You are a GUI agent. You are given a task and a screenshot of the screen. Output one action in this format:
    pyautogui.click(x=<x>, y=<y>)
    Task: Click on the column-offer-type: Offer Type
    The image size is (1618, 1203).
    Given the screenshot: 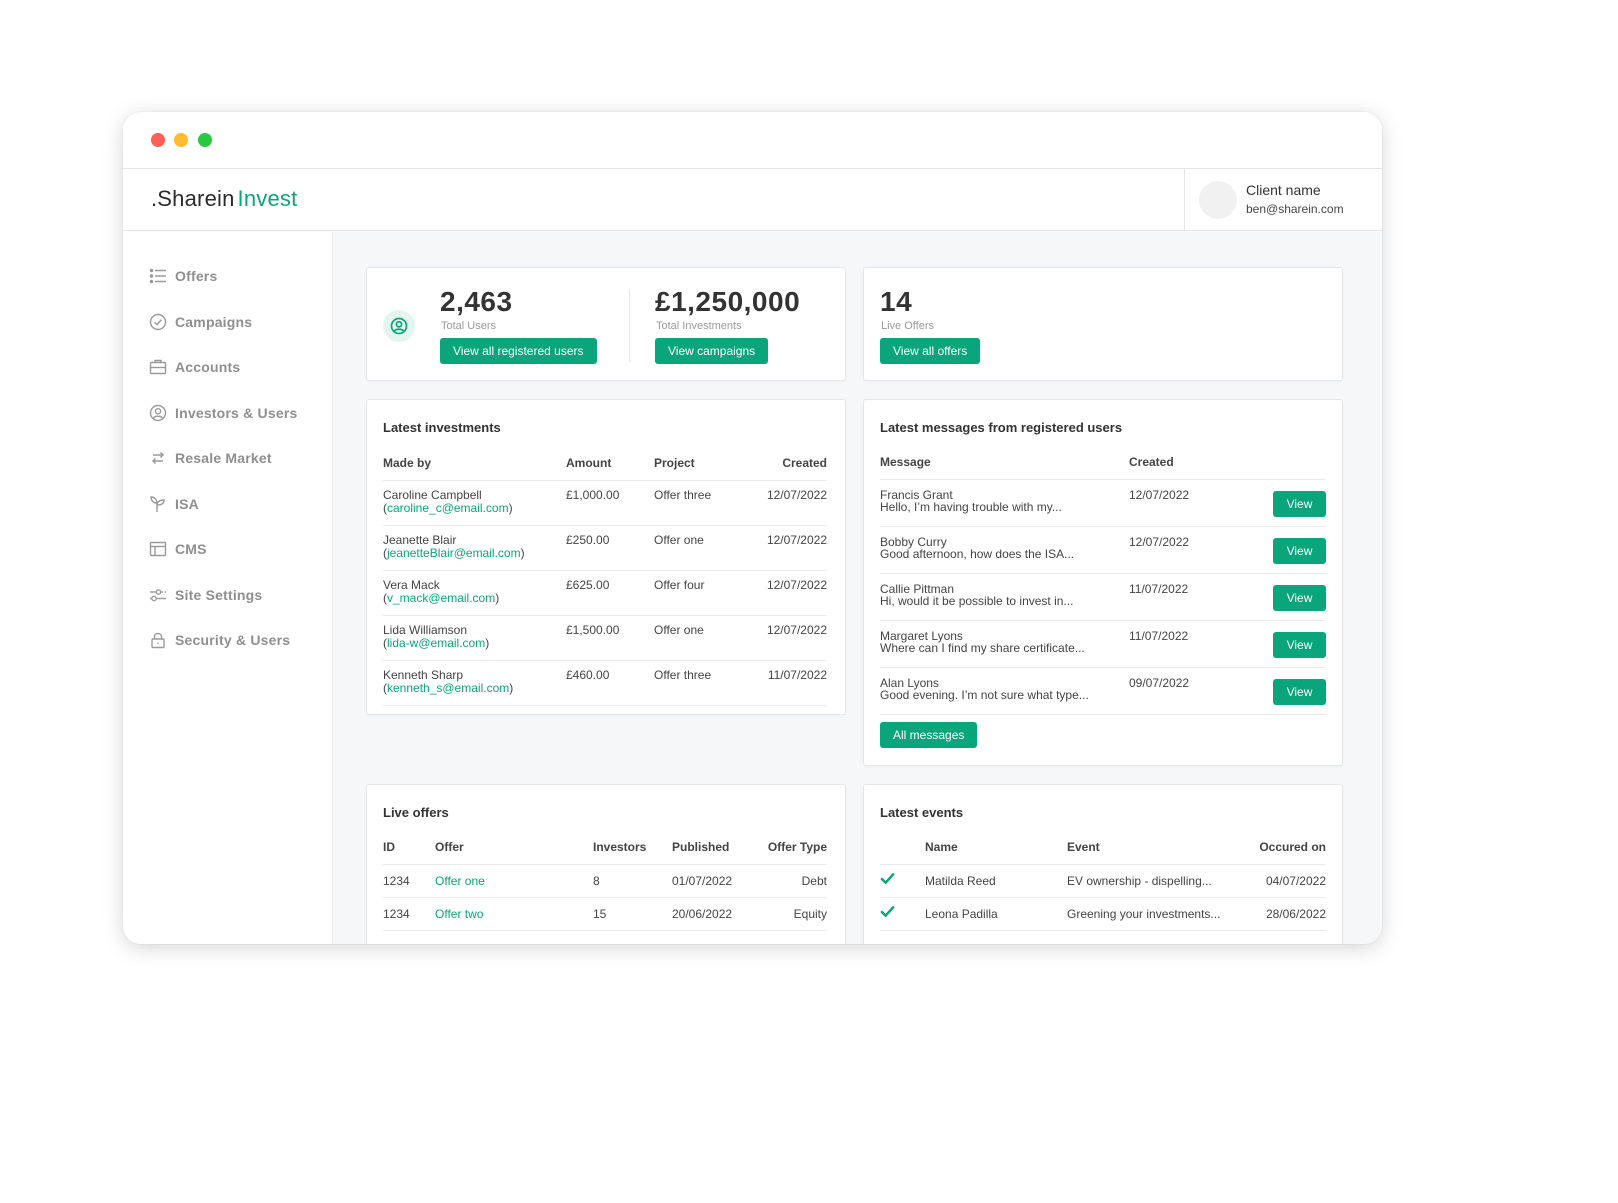 What is the action you would take?
    pyautogui.click(x=794, y=847)
    